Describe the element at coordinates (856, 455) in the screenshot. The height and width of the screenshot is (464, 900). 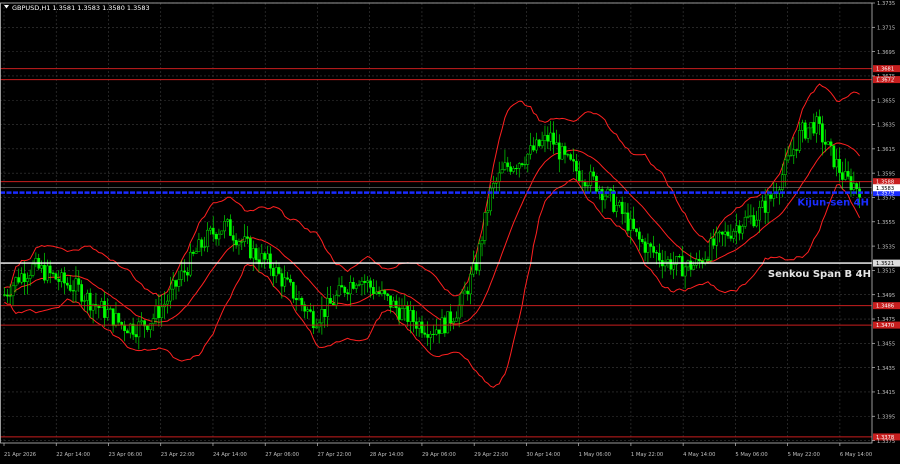
I see `x-tick-label: 6 May 14:00` at that location.